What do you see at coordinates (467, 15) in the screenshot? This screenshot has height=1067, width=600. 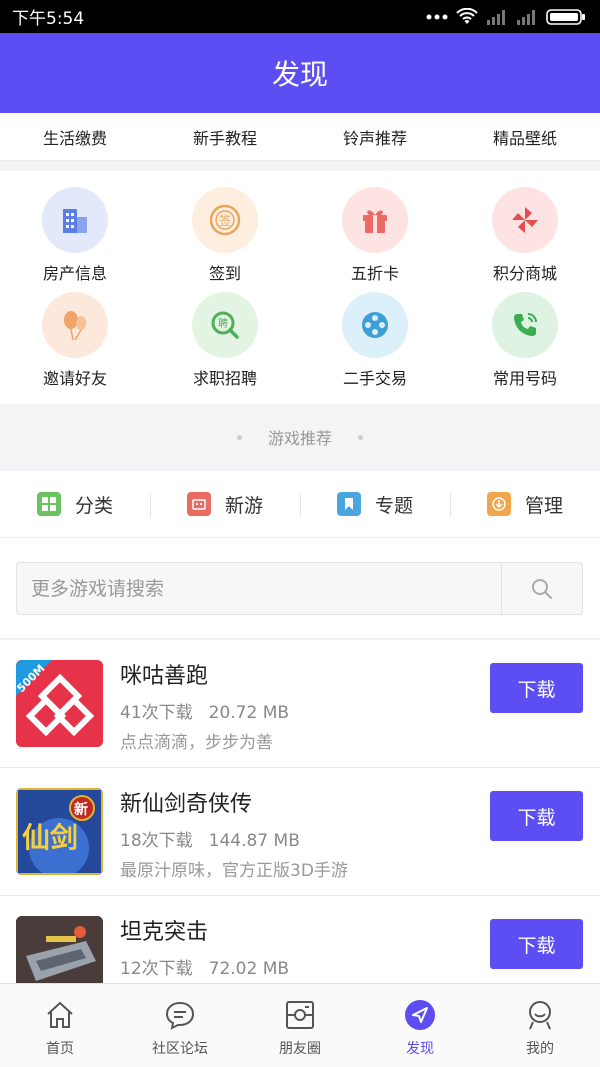 I see `wifi-icon` at bounding box center [467, 15].